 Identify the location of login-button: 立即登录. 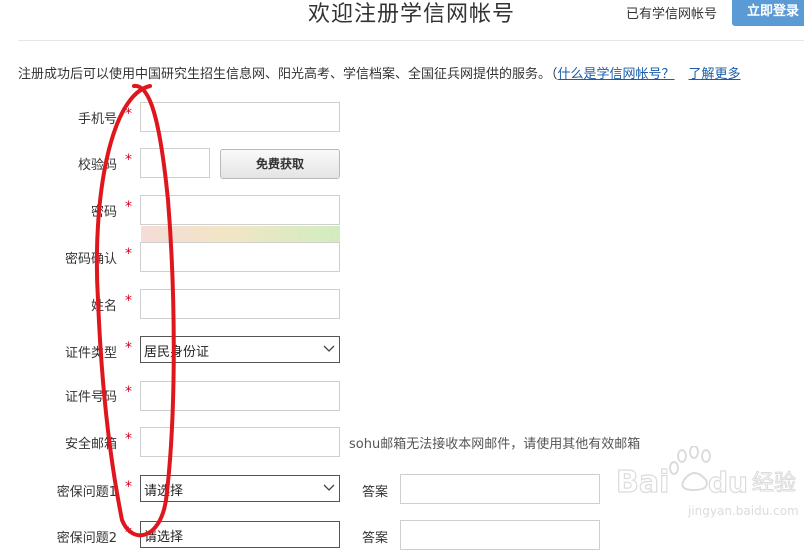
(768, 13).